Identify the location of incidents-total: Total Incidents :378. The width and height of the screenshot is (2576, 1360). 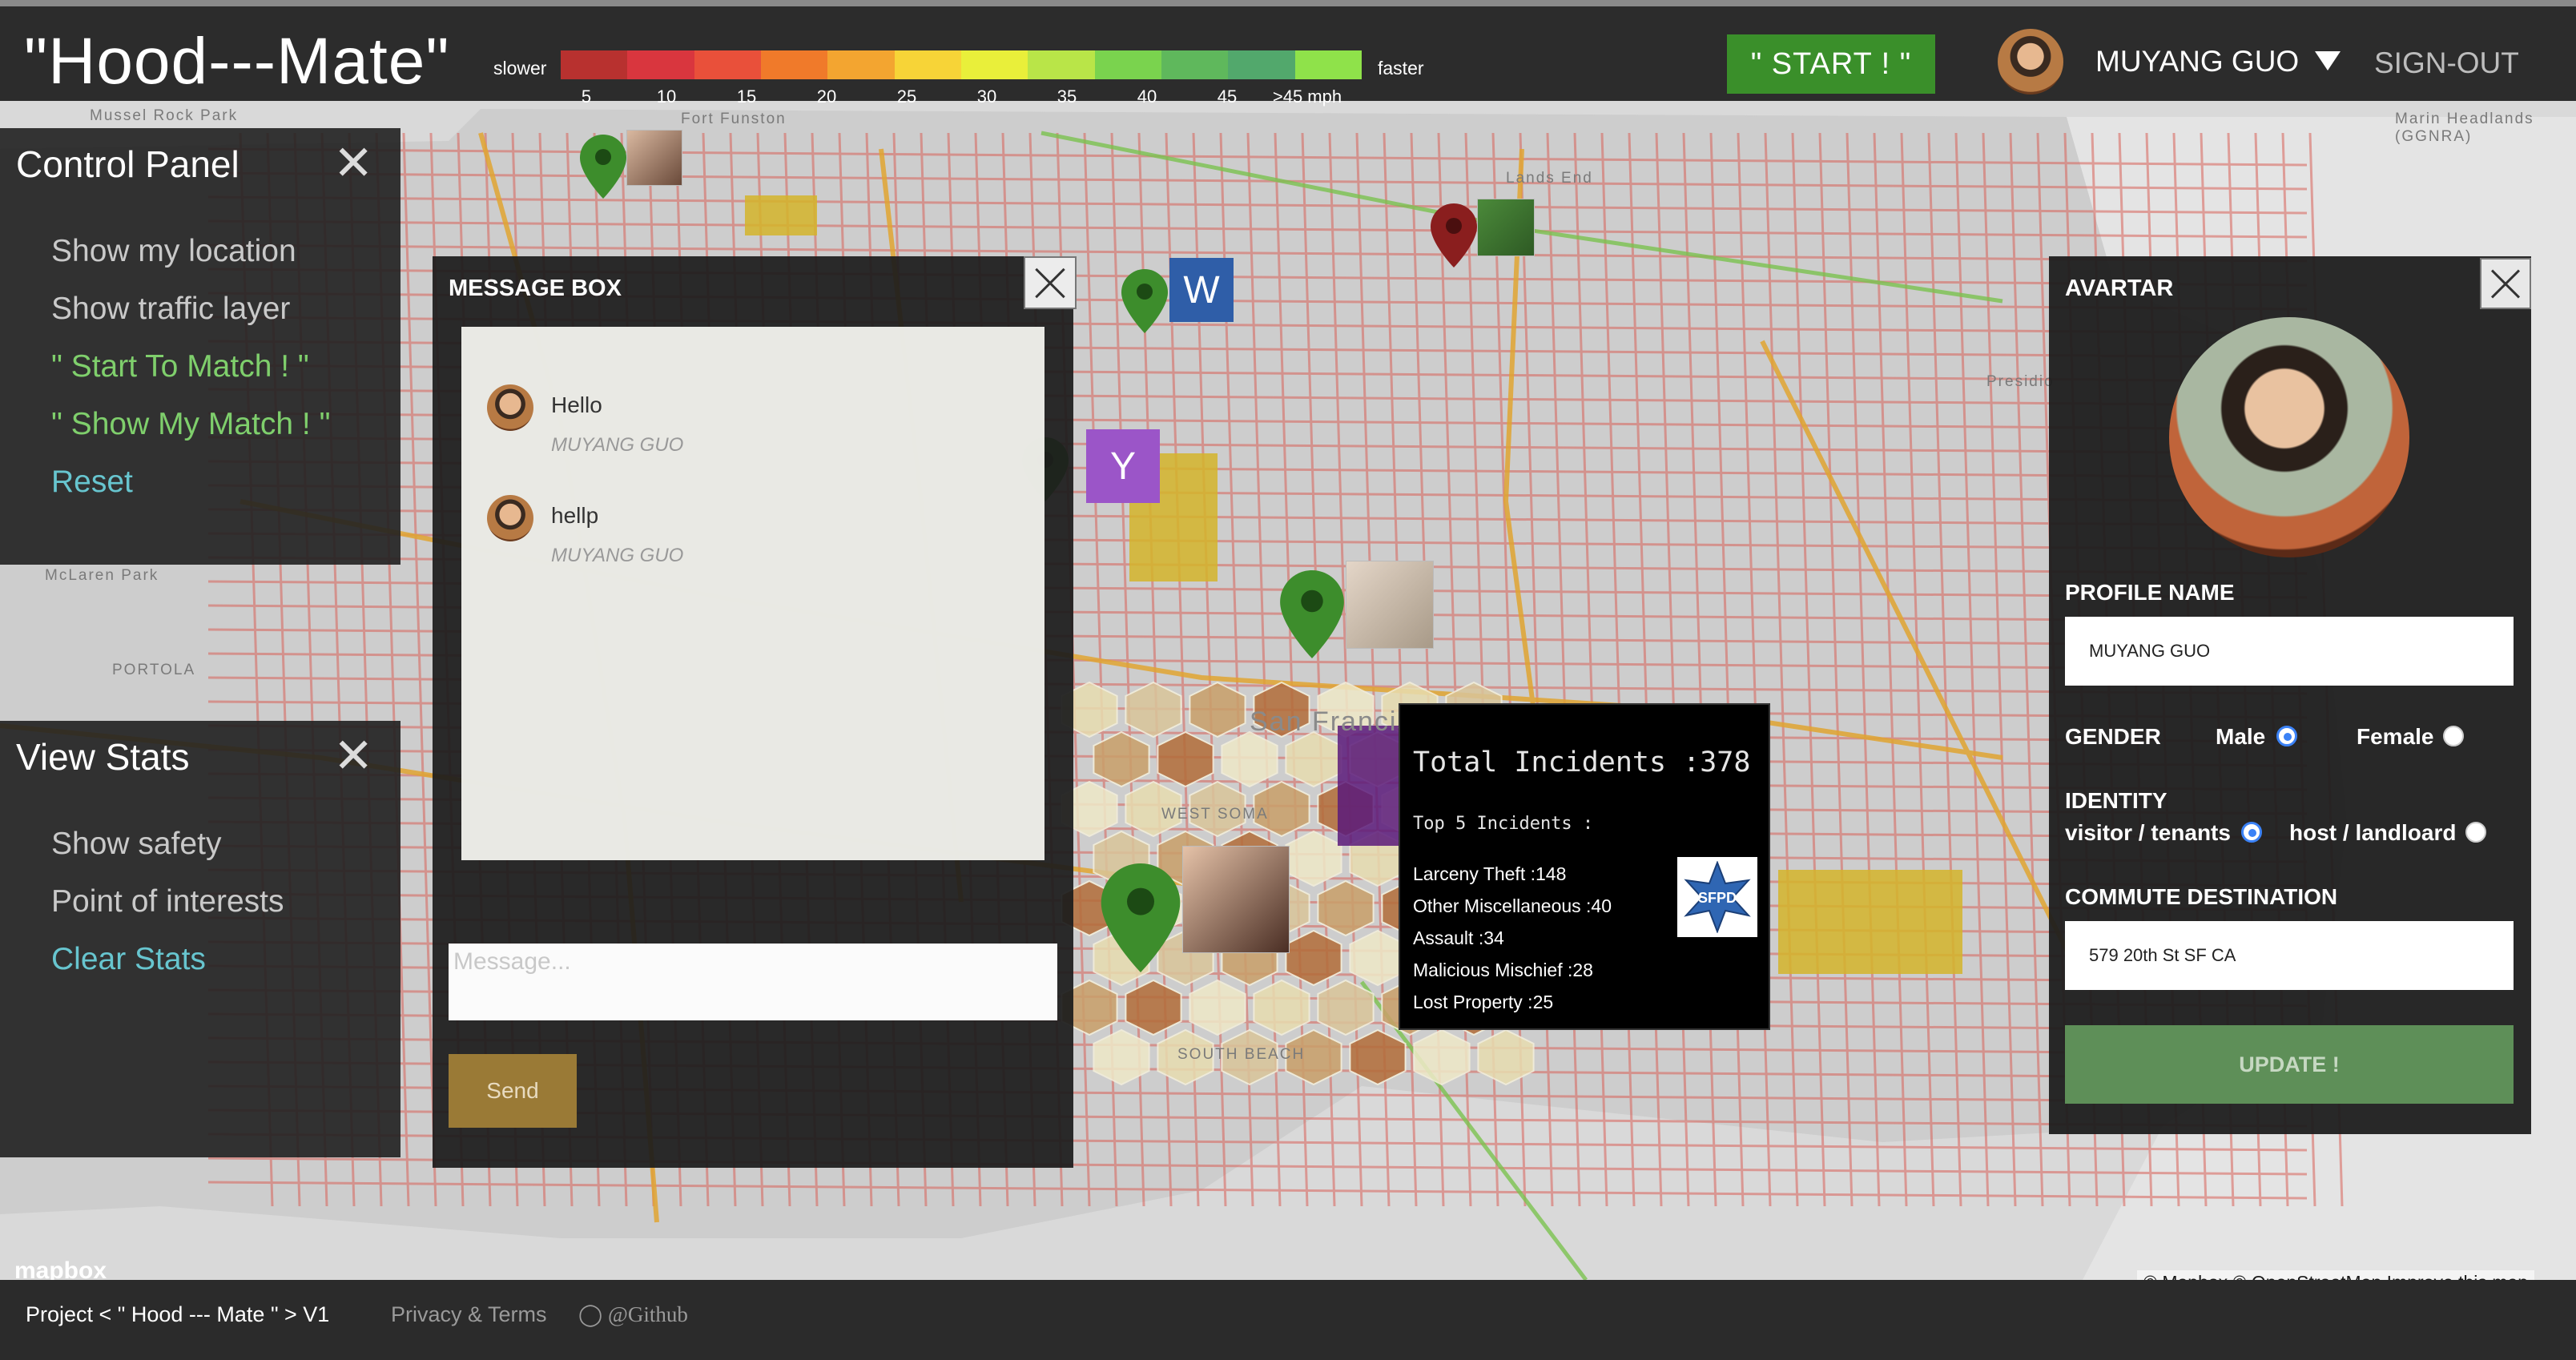
(1582, 763).